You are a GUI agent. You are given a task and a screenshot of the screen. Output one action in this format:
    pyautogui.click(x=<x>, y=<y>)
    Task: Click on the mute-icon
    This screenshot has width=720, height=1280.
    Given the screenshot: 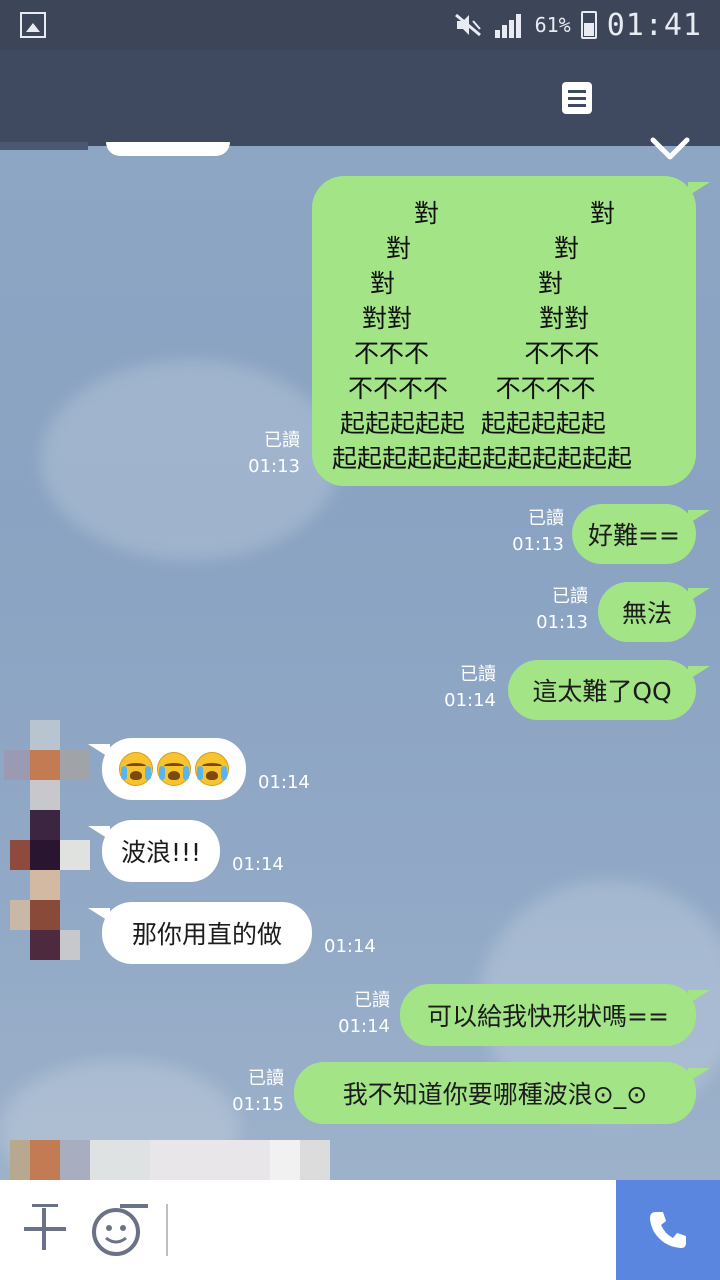 What is the action you would take?
    pyautogui.click(x=467, y=25)
    